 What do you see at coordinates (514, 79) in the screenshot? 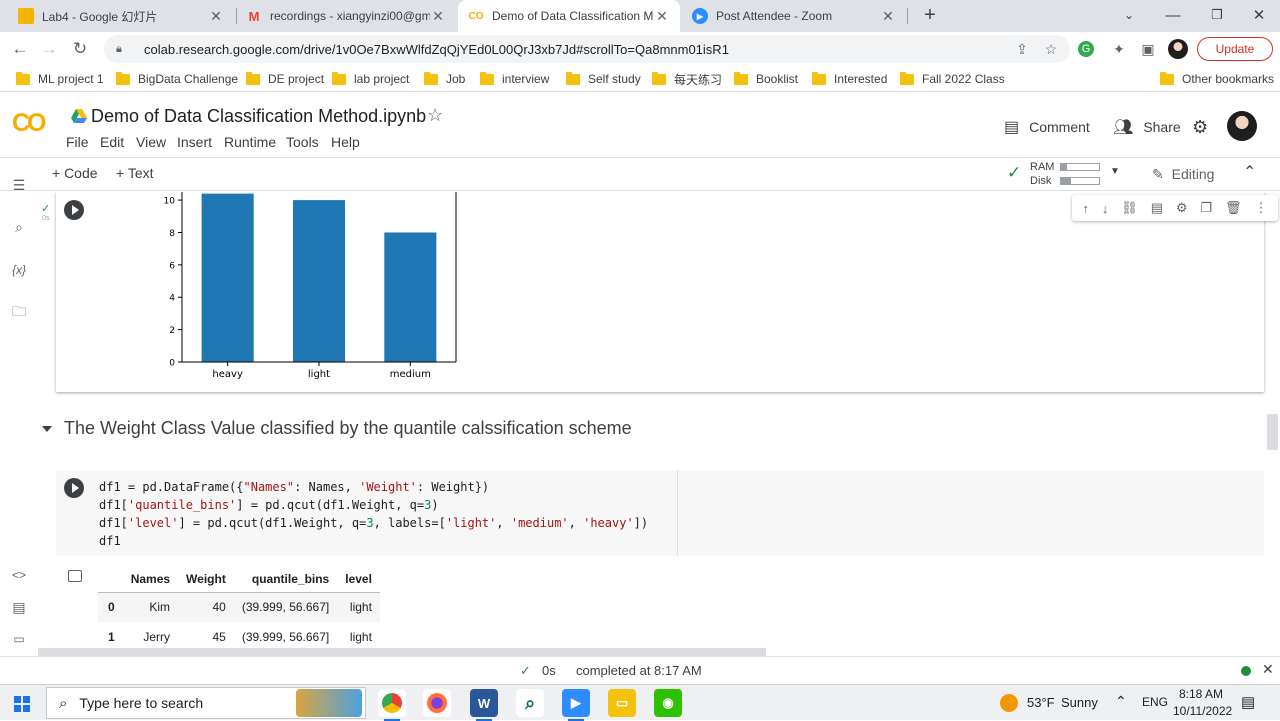
I see `bookmark-folder: interview` at bounding box center [514, 79].